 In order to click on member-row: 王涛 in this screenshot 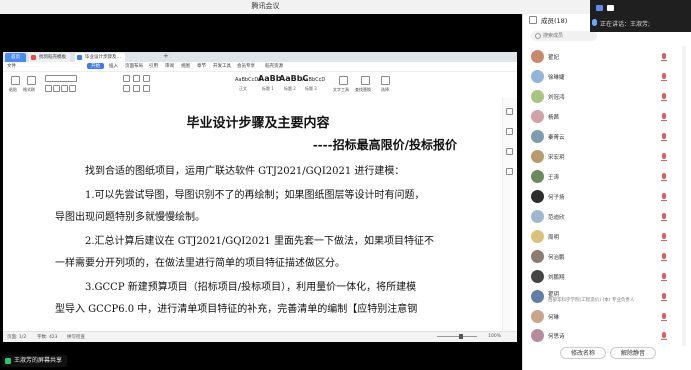, I will do `click(598, 178)`.